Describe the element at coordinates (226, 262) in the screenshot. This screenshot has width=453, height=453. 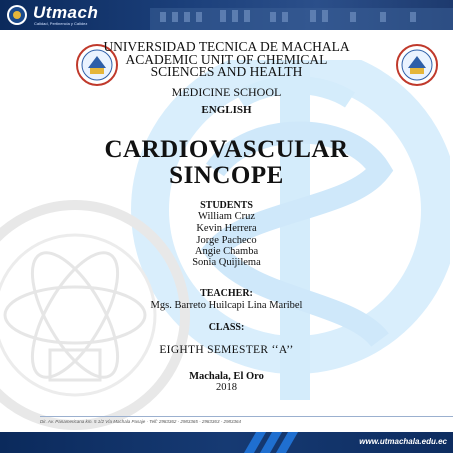
I see `student-name: Sonia Quijilema` at that location.